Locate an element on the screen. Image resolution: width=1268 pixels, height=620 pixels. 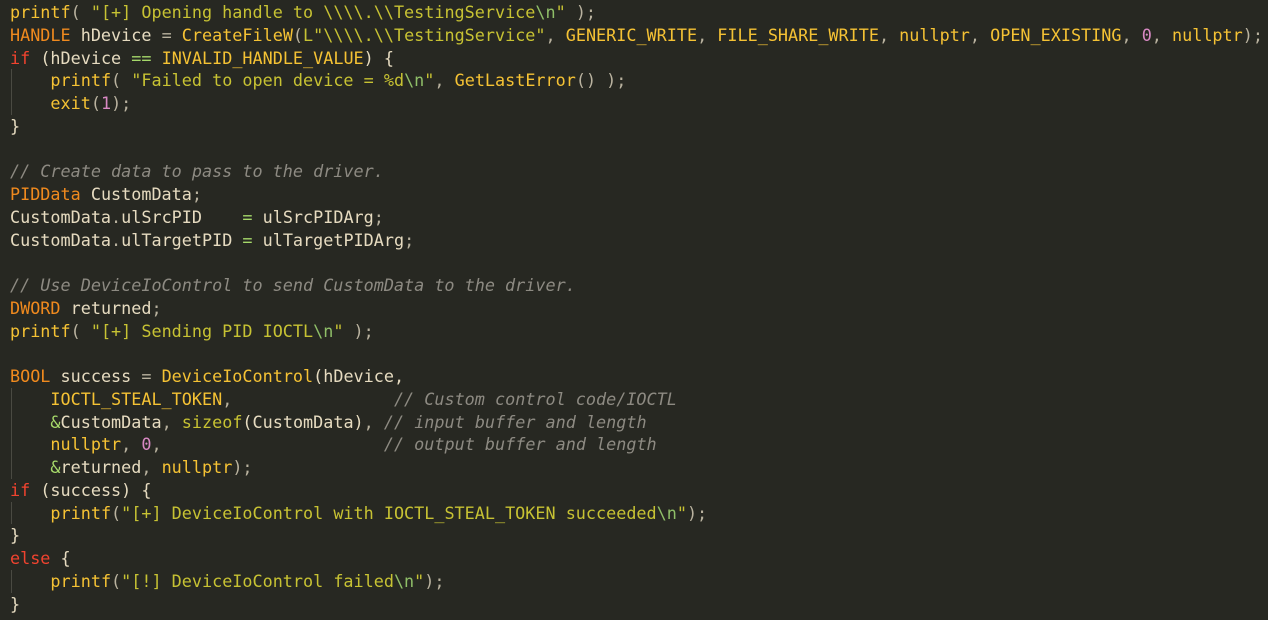
code-token: "[!] DeviceIoControl failed is located at coordinates (257, 580).